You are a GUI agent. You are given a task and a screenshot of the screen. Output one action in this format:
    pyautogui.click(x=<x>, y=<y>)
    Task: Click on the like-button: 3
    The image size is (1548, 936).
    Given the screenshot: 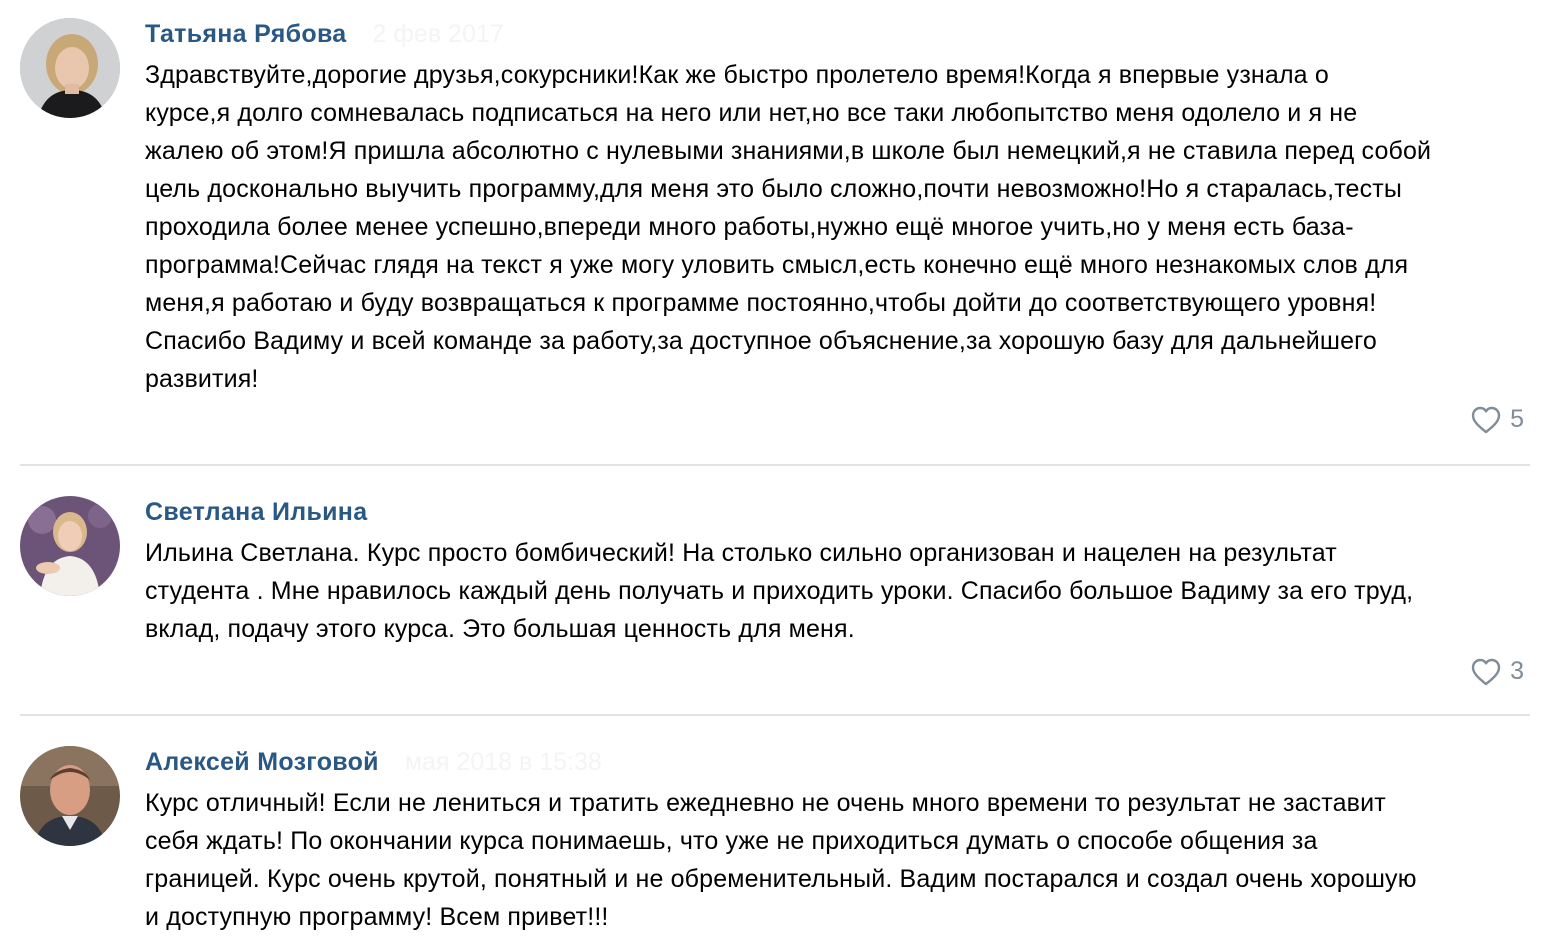 What is the action you would take?
    pyautogui.click(x=1497, y=671)
    